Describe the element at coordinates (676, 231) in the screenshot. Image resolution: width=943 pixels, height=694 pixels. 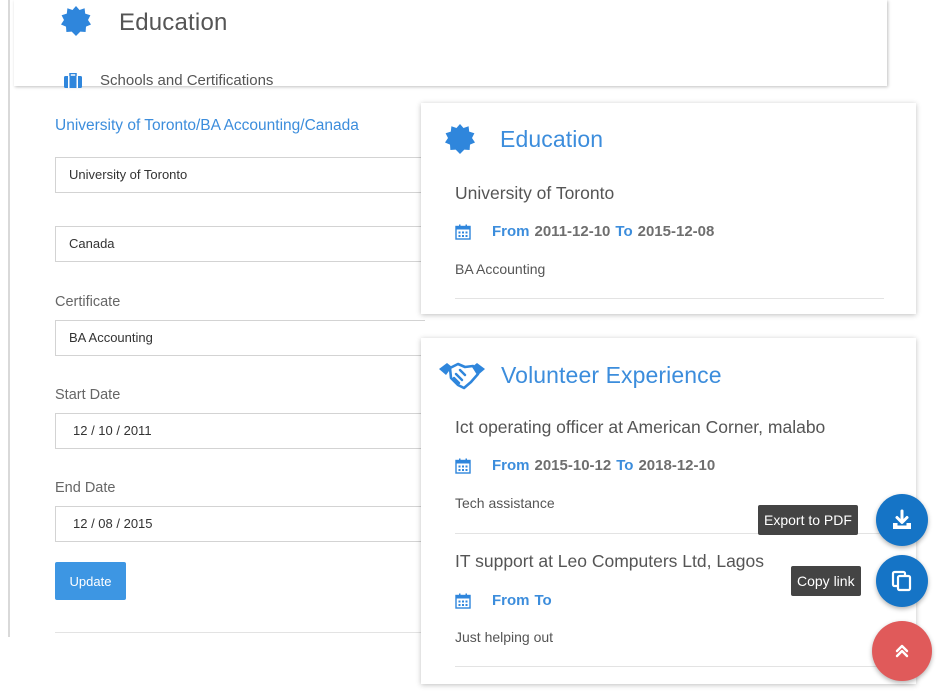
I see `to-date: 2015-12-08` at that location.